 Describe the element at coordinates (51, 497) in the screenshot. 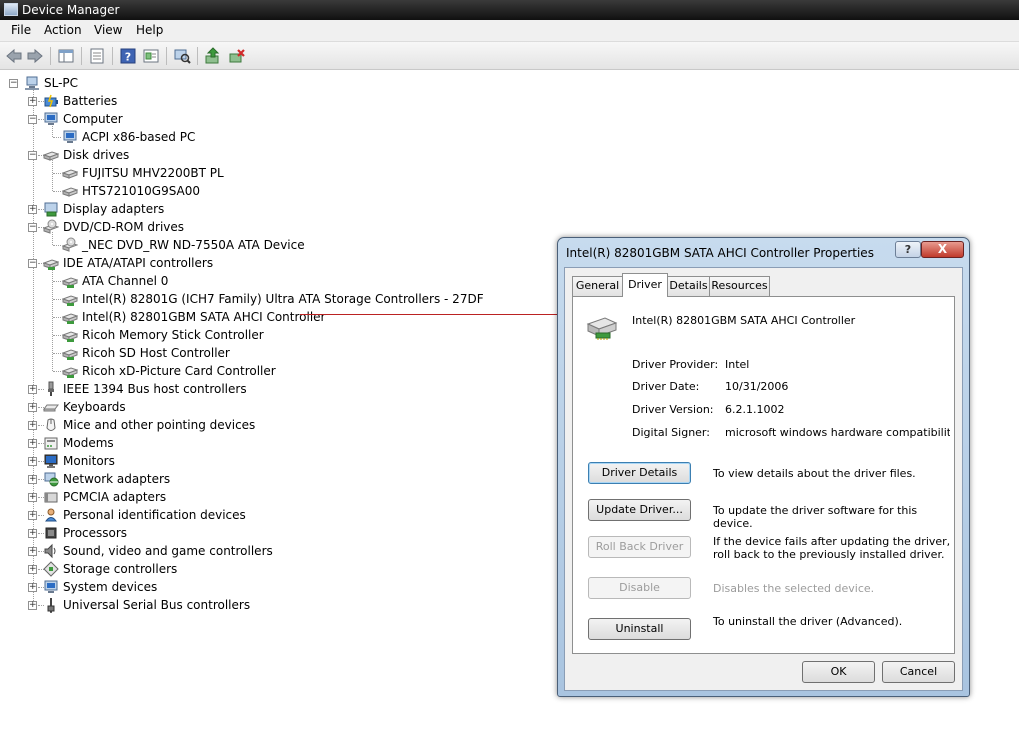

I see `pcmcia-icon` at that location.